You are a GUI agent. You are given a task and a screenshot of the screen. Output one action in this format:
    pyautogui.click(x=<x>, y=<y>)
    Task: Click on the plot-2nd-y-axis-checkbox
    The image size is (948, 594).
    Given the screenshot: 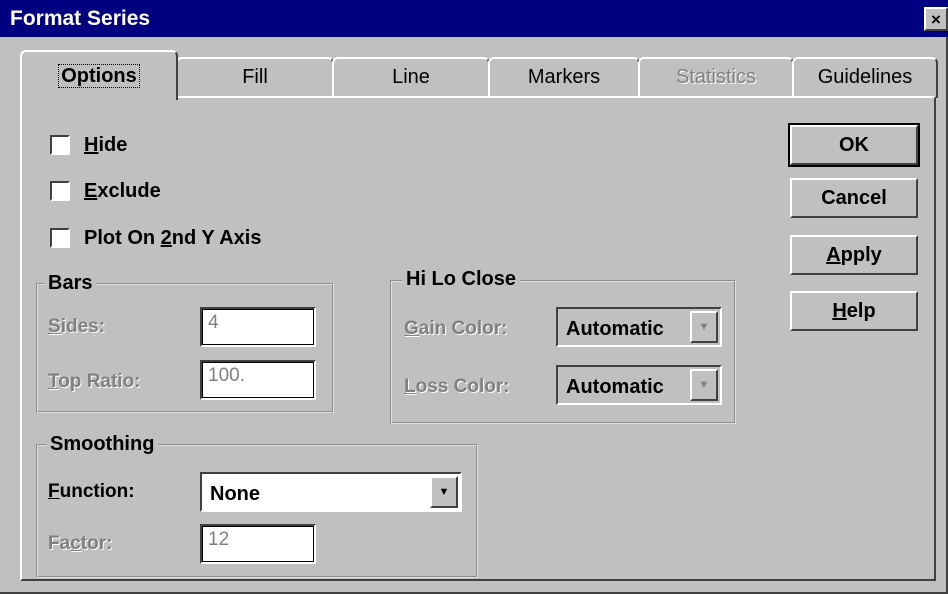 What is the action you would take?
    pyautogui.click(x=60, y=238)
    